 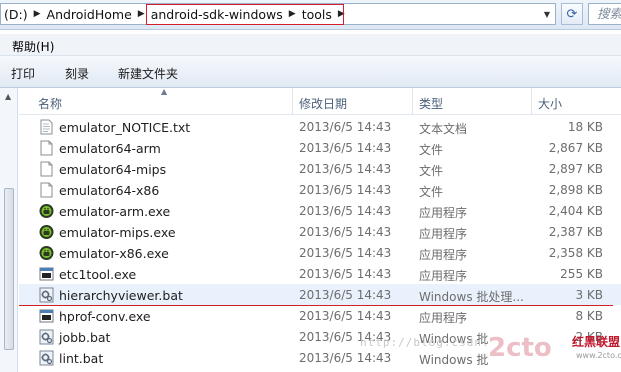 I want to click on file-size: 255 KB, so click(x=581, y=274).